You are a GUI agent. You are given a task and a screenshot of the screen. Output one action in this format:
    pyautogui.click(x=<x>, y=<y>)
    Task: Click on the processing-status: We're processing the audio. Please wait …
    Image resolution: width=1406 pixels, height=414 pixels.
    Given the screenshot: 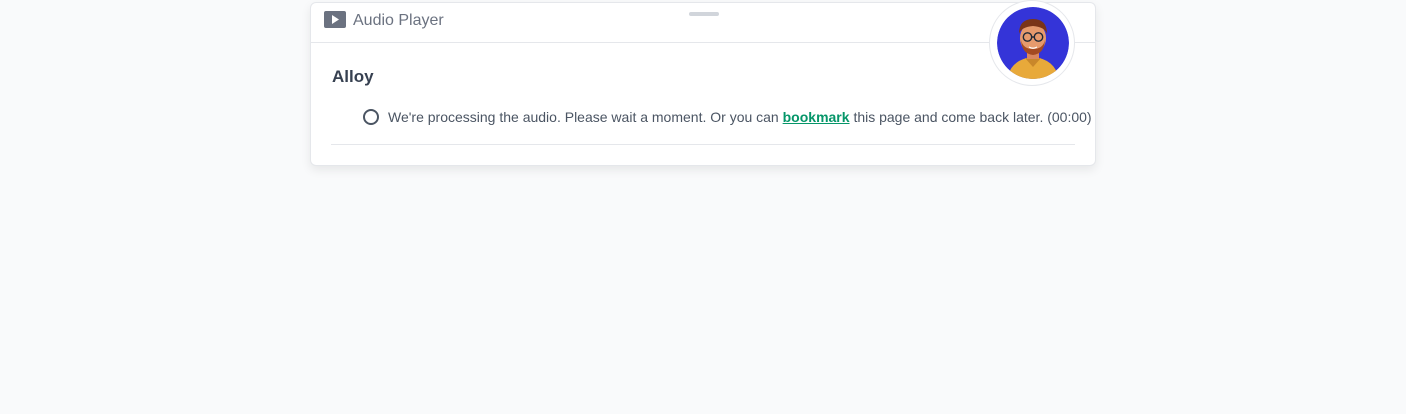 What is the action you would take?
    pyautogui.click(x=727, y=117)
    